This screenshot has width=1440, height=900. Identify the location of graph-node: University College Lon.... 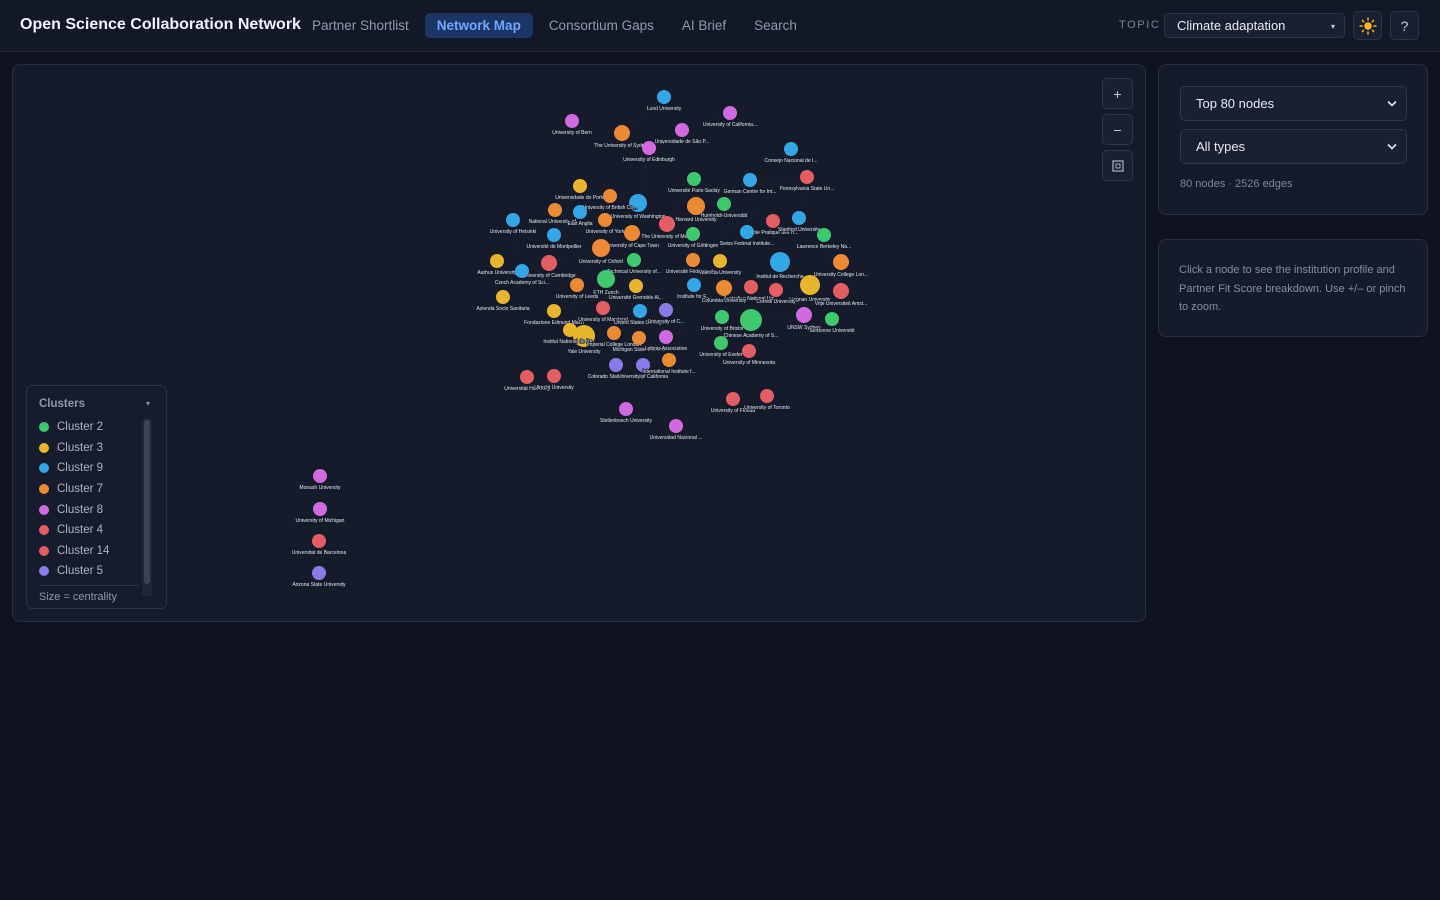
(841, 266).